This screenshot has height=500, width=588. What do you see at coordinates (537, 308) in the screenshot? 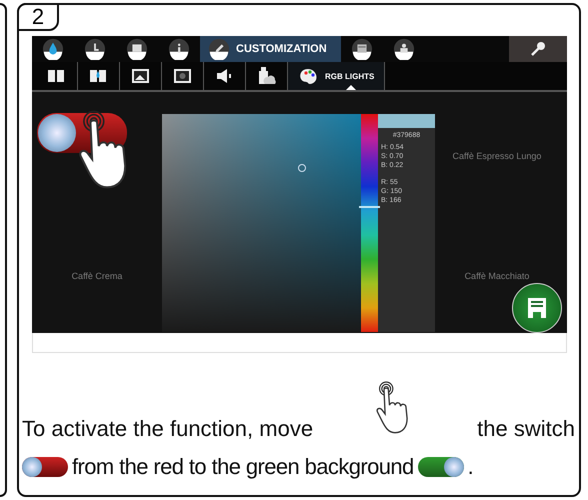
I see `save-button` at bounding box center [537, 308].